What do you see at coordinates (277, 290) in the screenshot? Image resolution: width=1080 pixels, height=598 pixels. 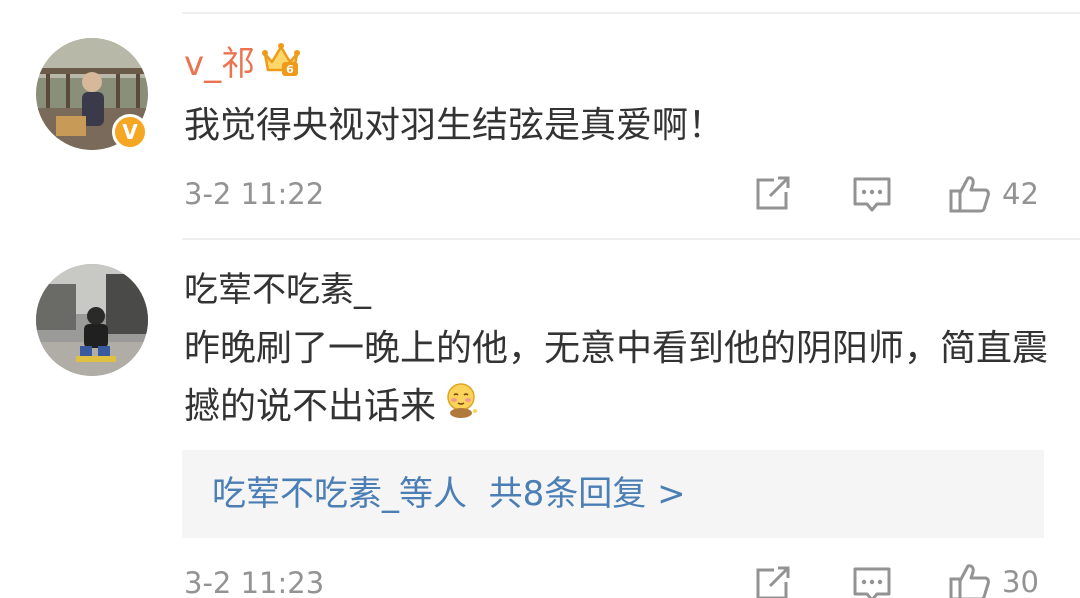 I see `username: 吃荤不吃素_` at bounding box center [277, 290].